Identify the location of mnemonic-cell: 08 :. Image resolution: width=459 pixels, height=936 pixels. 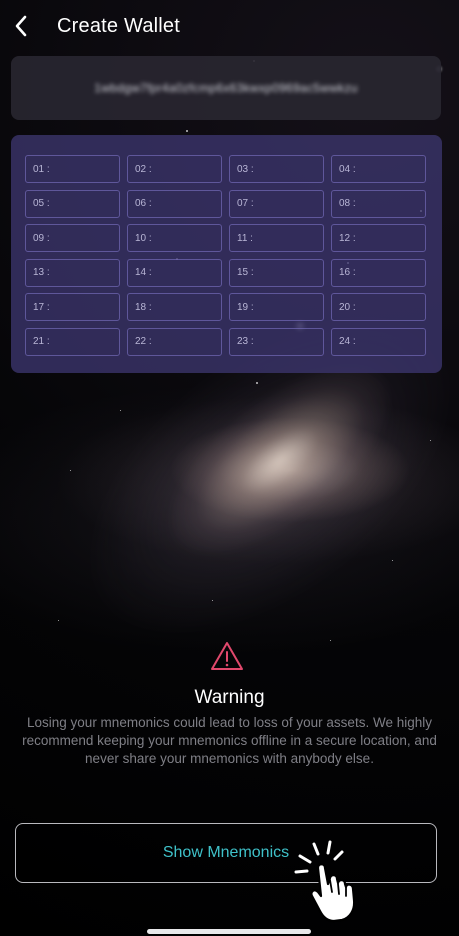
(378, 203).